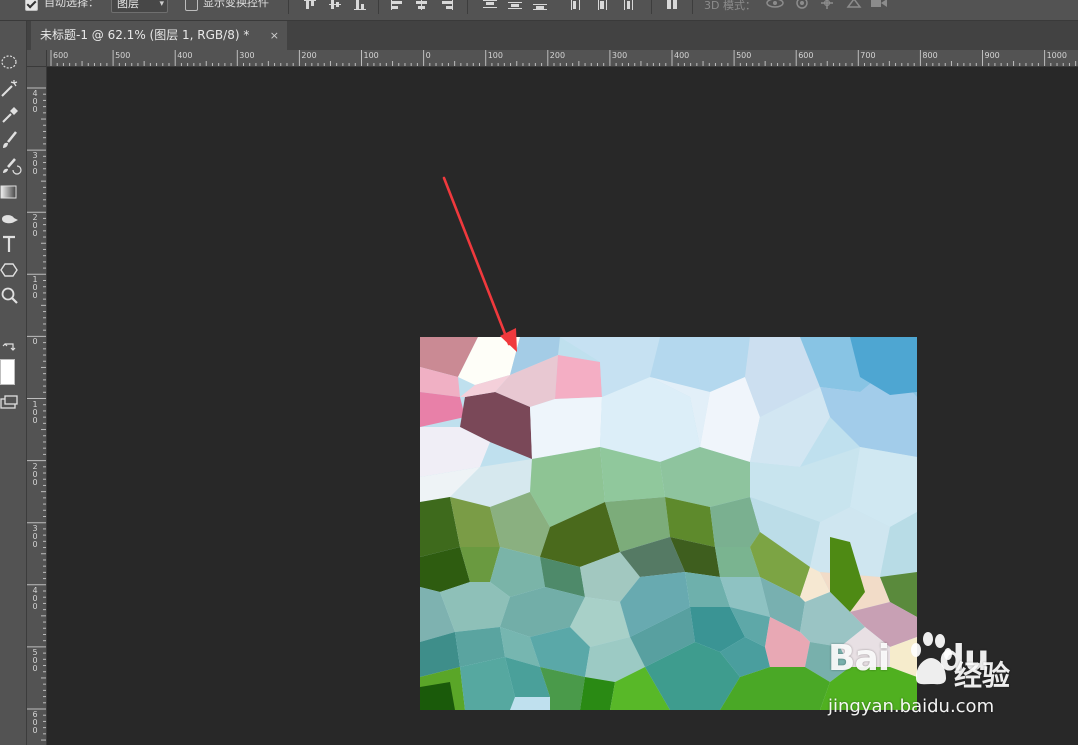 The height and width of the screenshot is (745, 1078). Describe the element at coordinates (31, 5) in the screenshot. I see `checkbox-checked-icon` at that location.